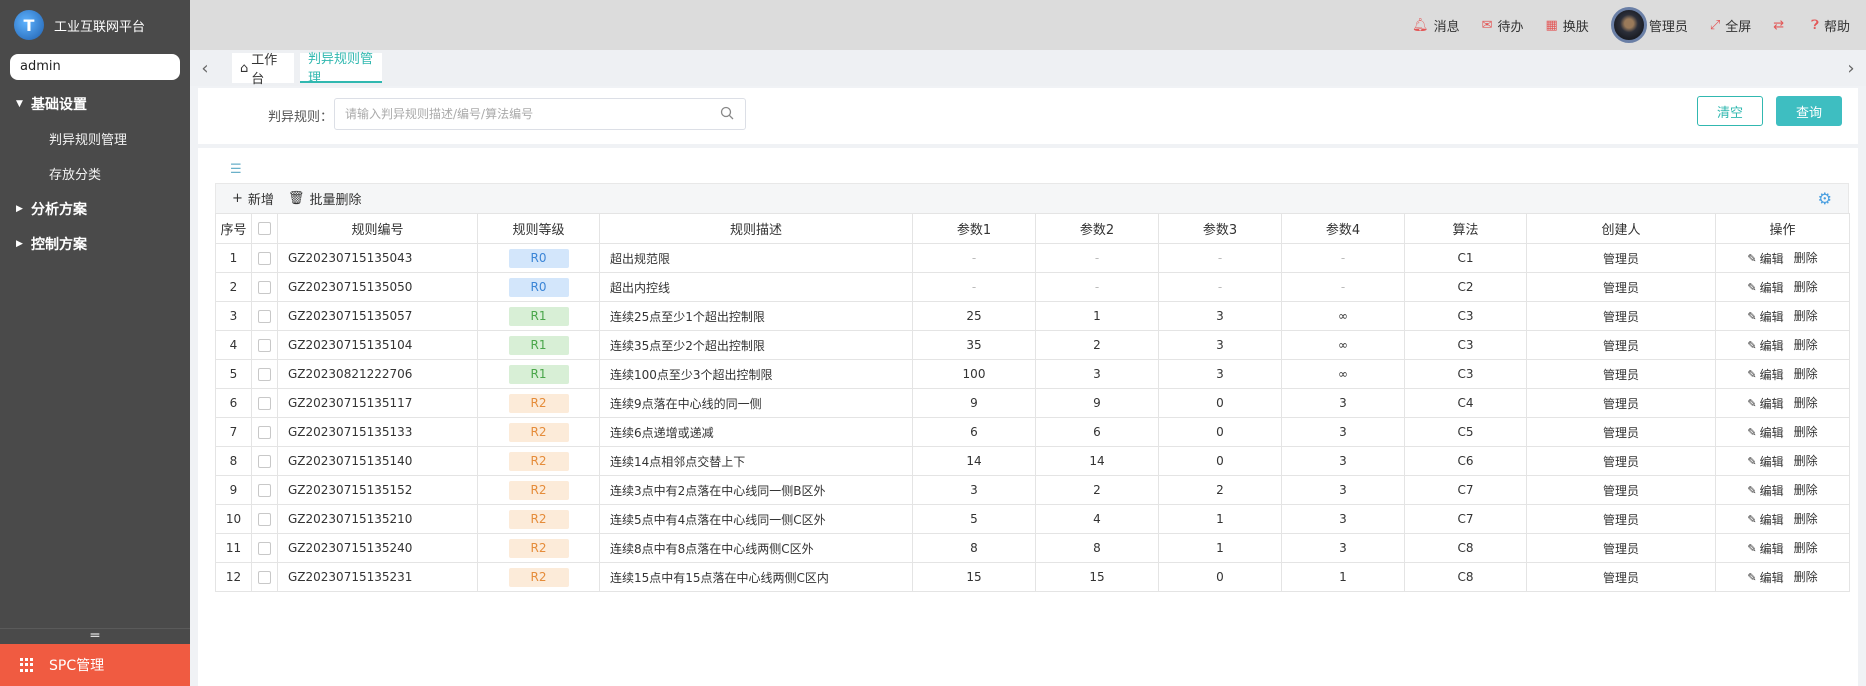 The height and width of the screenshot is (686, 1866). I want to click on col-header-param1: 参数1, so click(974, 228).